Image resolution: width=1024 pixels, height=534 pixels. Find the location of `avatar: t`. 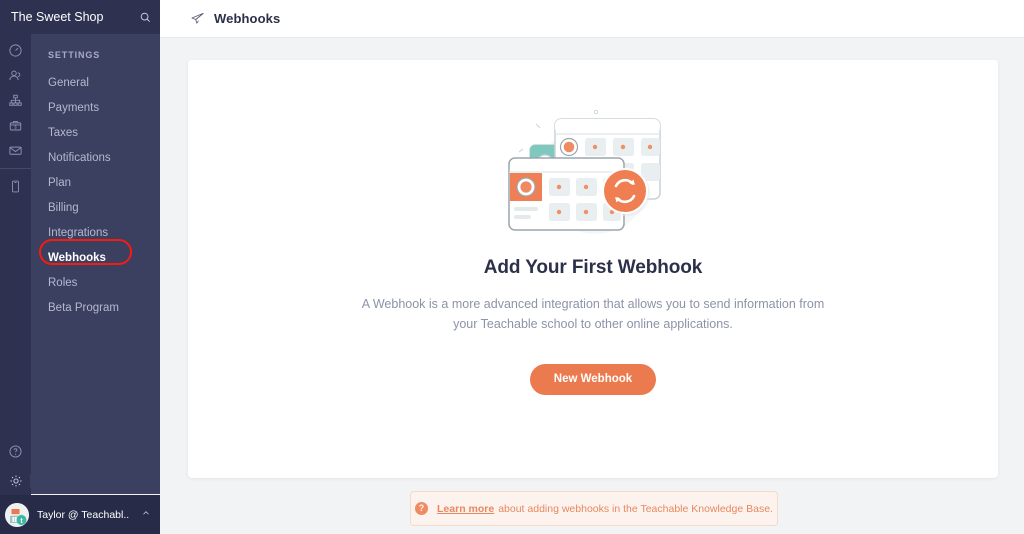

avatar: t is located at coordinates (17, 514).